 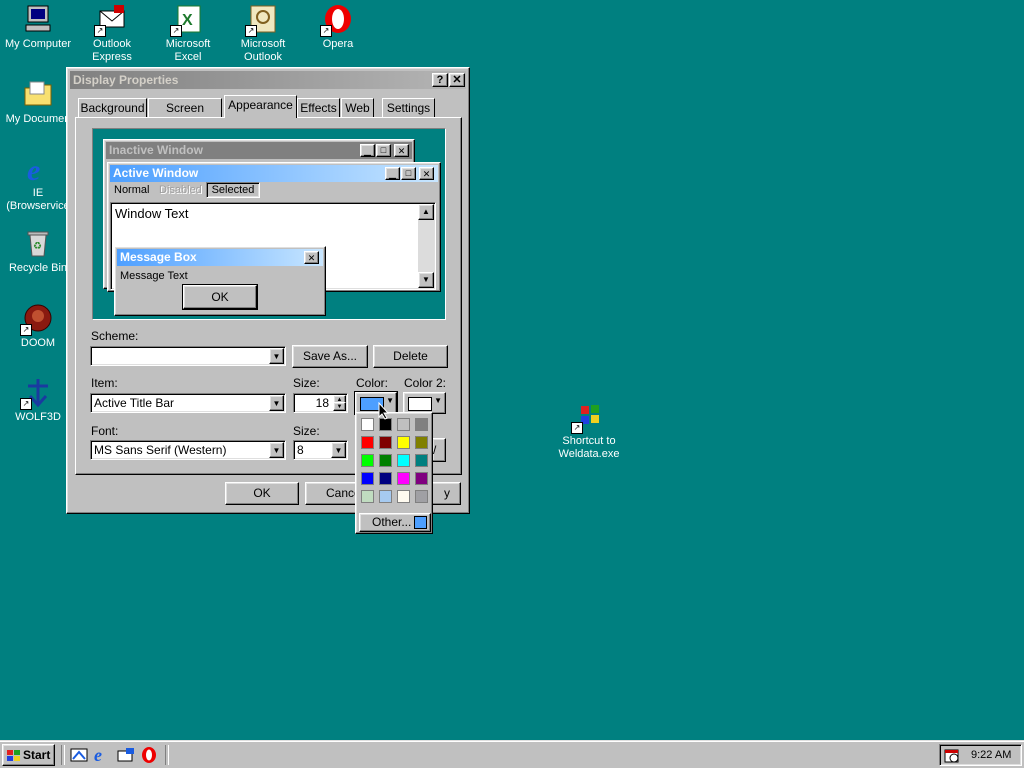 I want to click on tab-effects: Effects, so click(x=318, y=107).